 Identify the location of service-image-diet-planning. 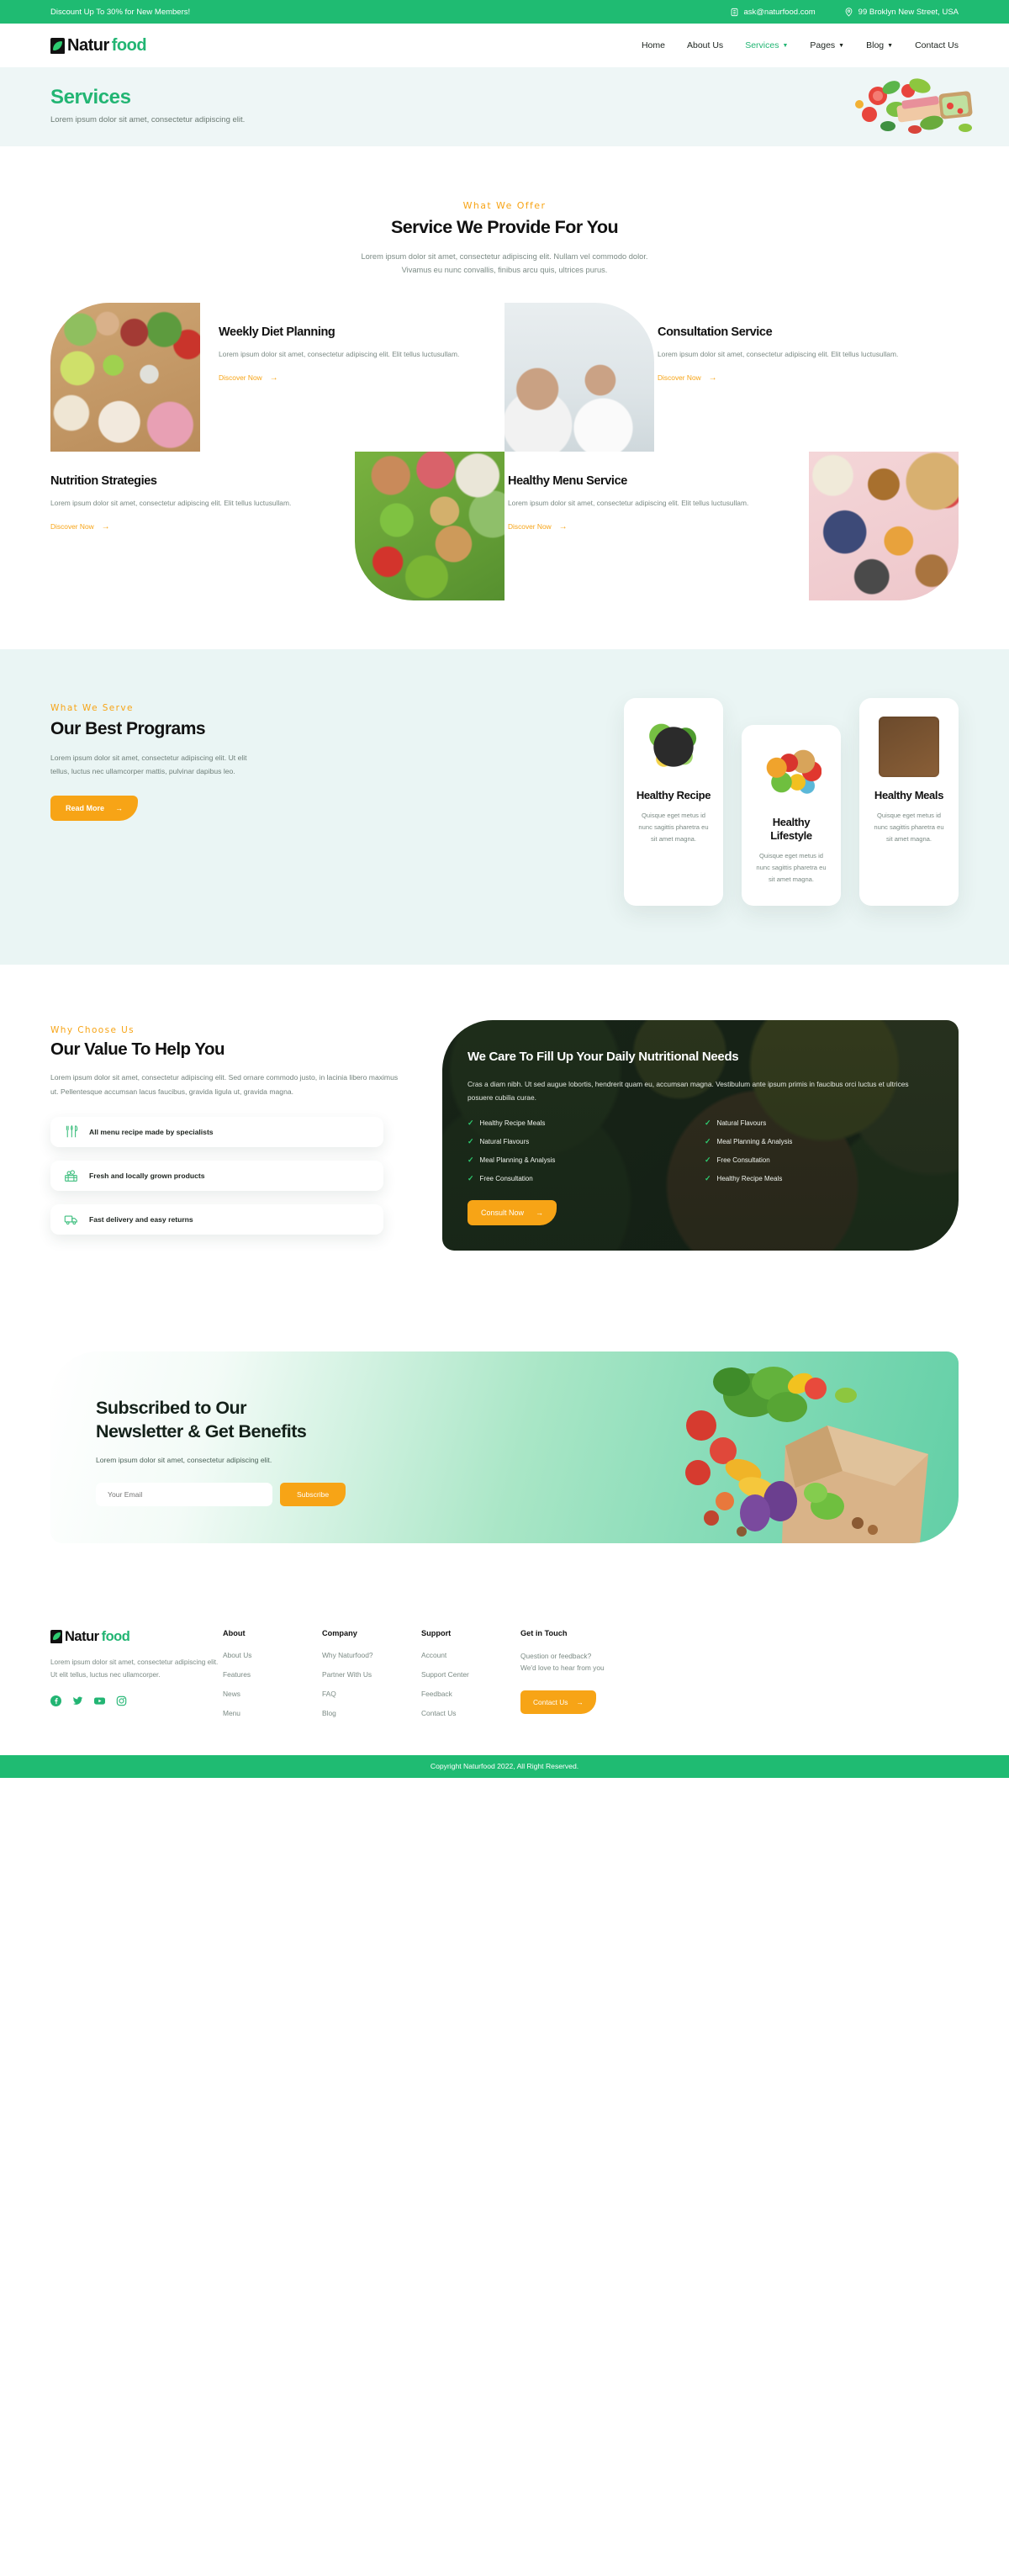
(125, 377).